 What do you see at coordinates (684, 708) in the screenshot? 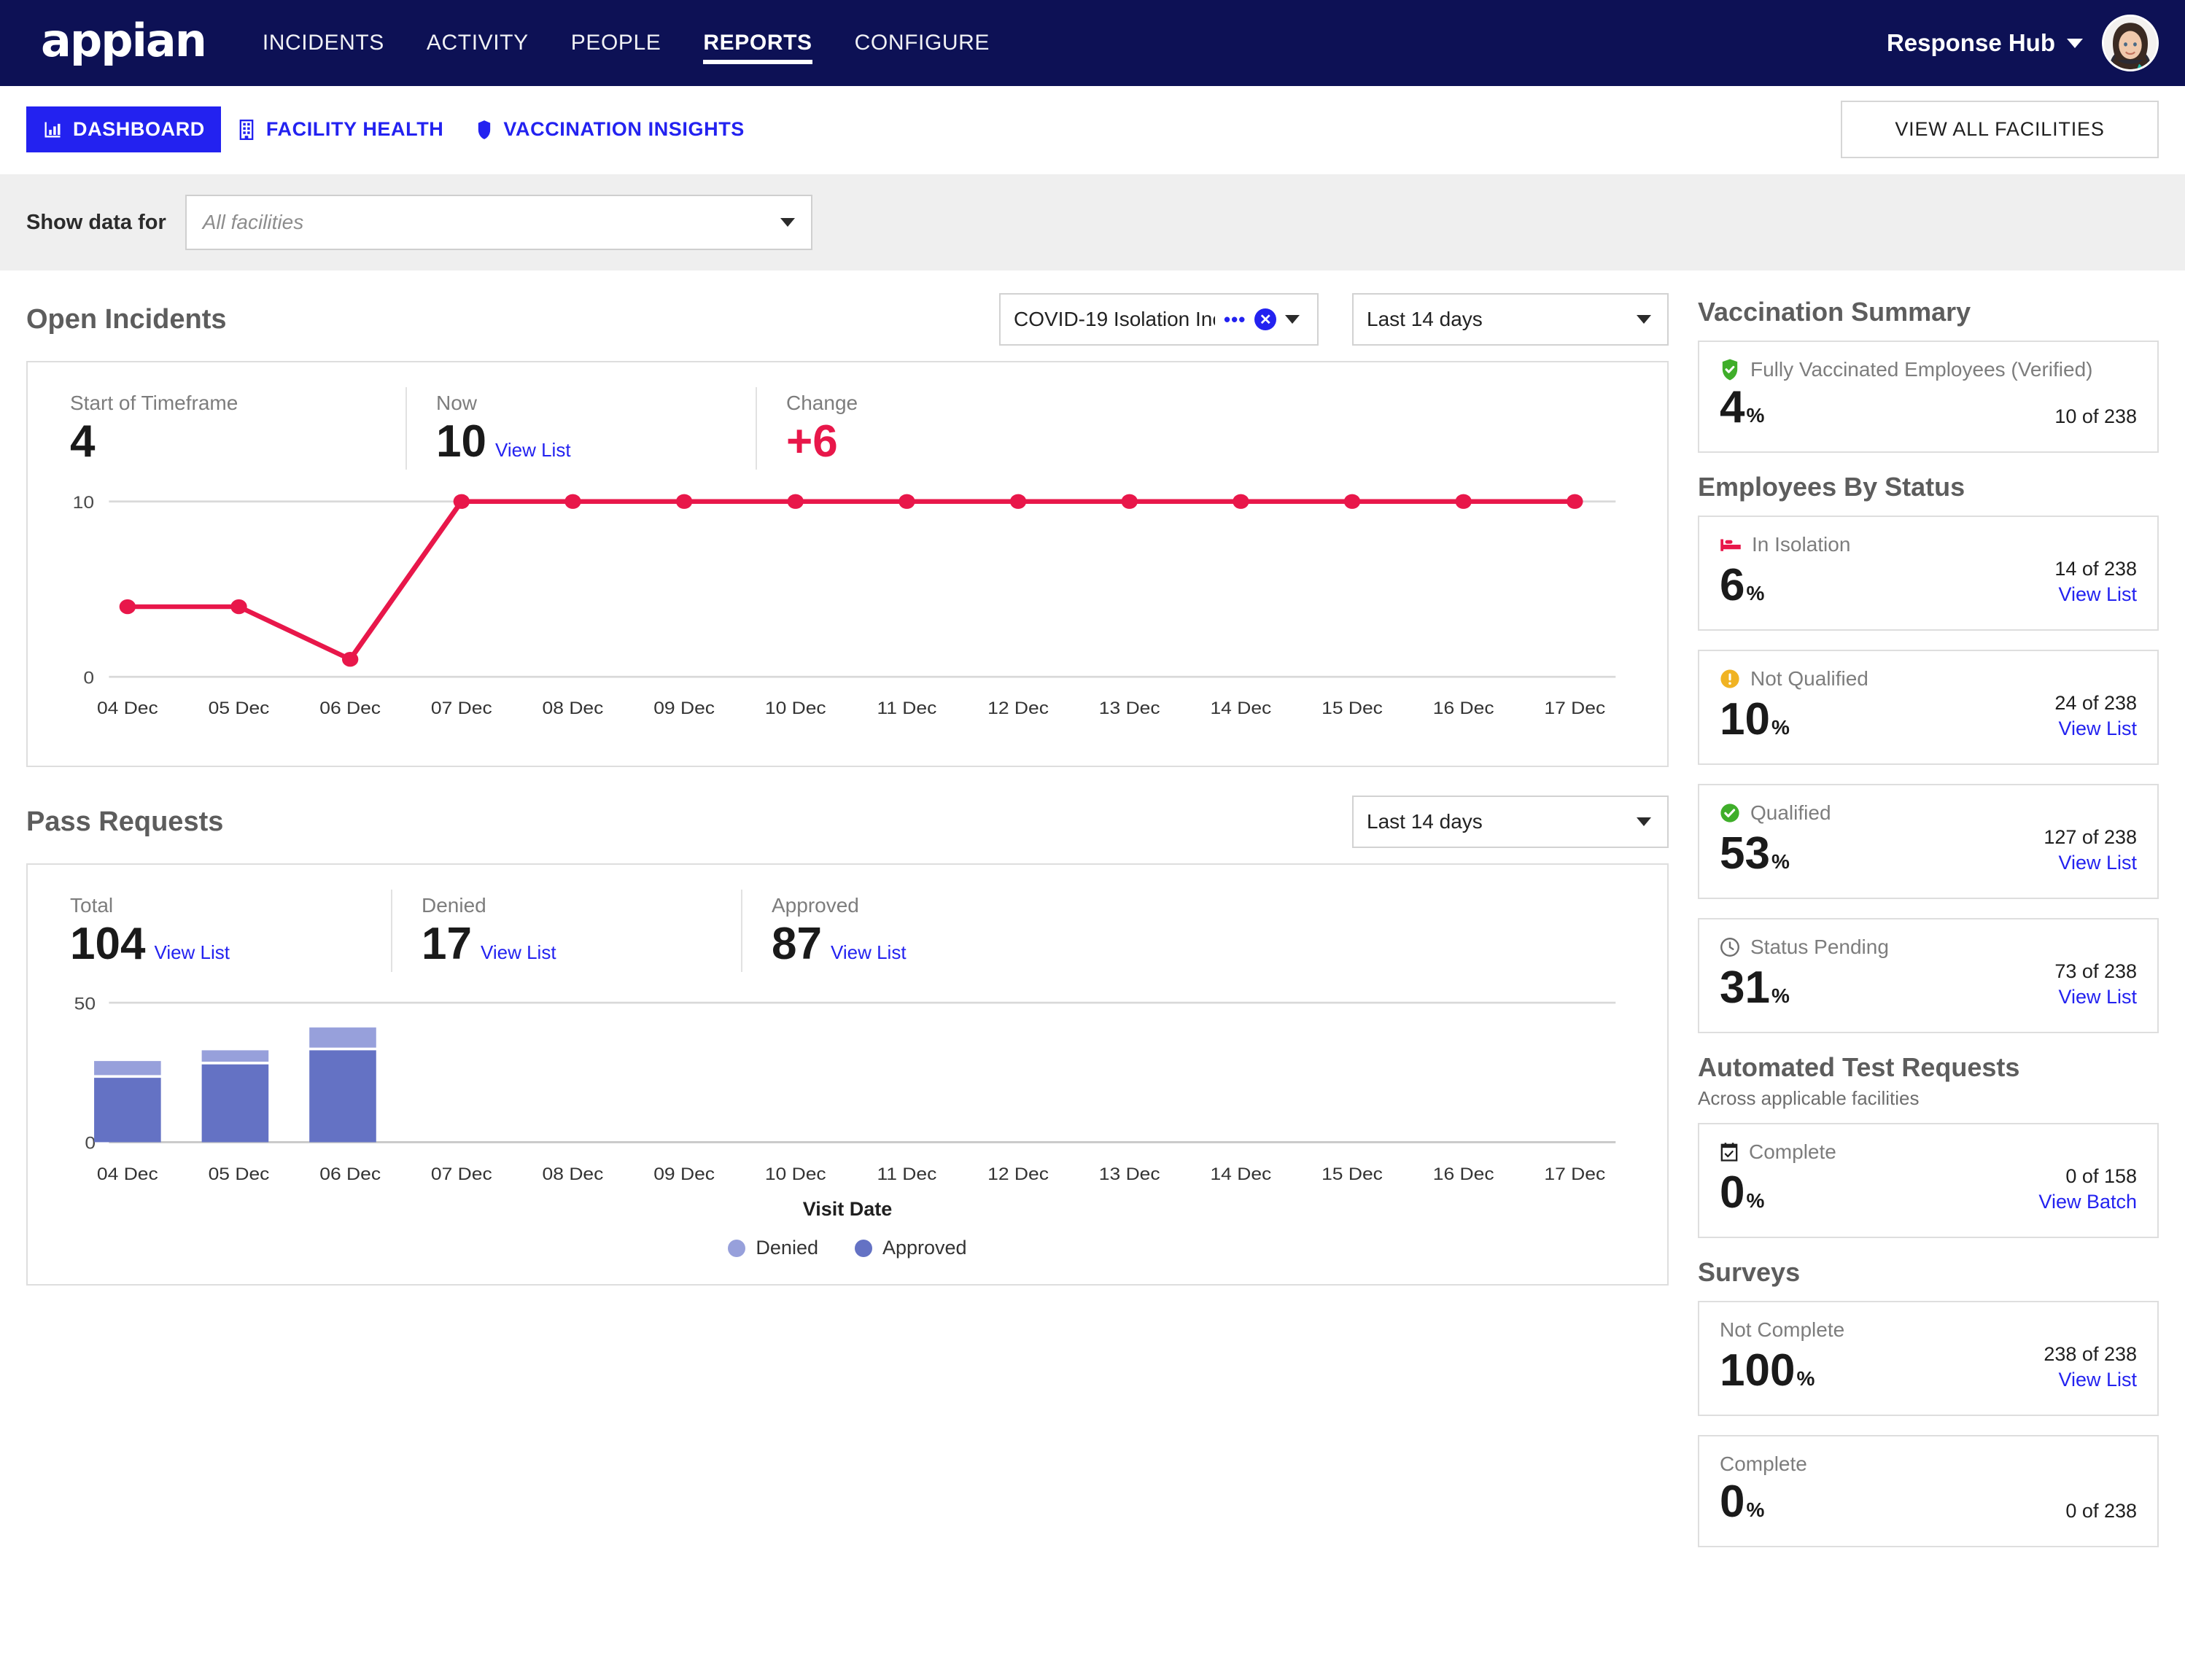
I see `svg-text: 09 Dec` at bounding box center [684, 708].